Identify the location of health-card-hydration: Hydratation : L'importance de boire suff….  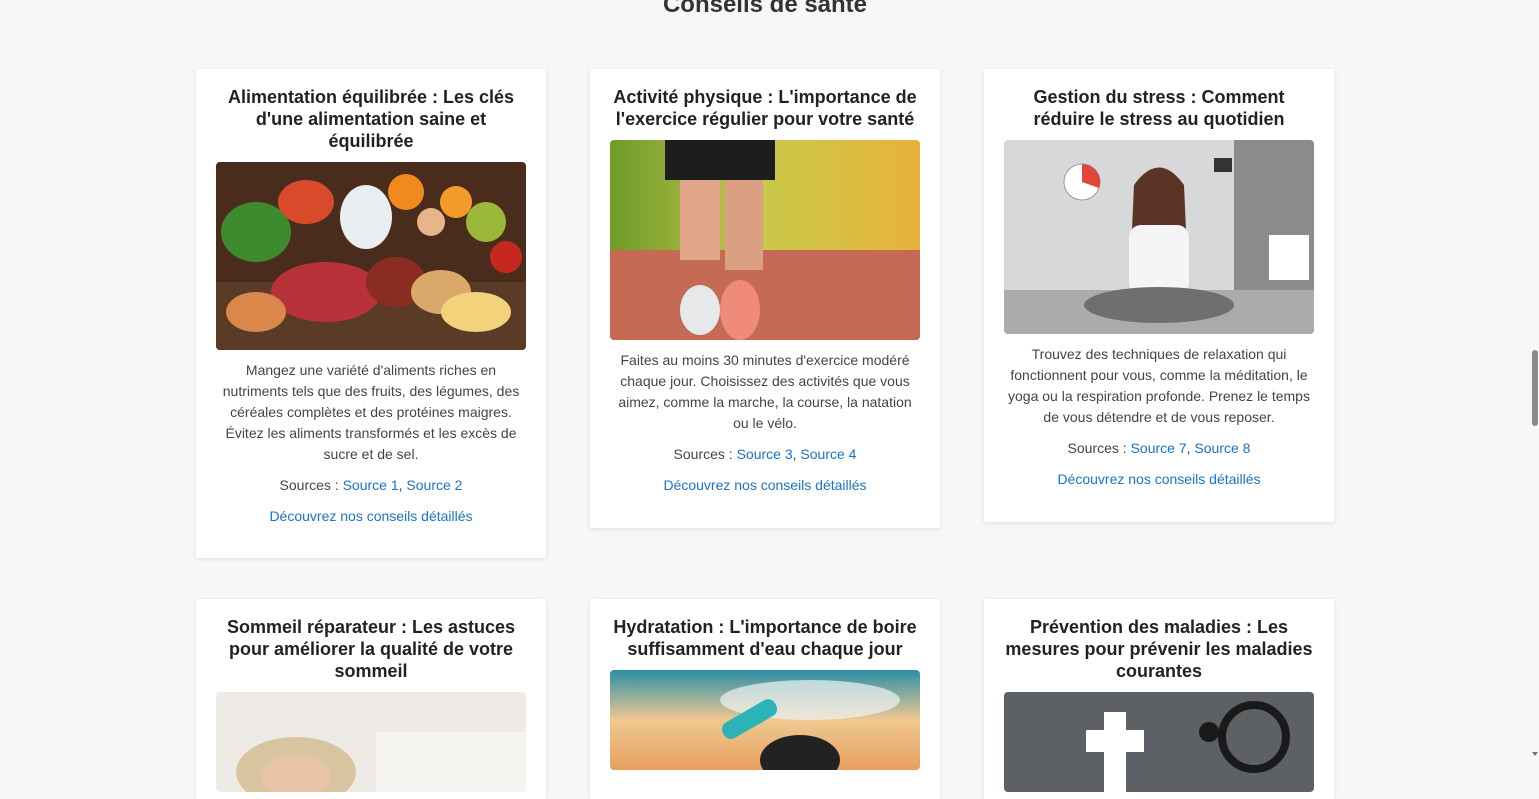
(765, 699).